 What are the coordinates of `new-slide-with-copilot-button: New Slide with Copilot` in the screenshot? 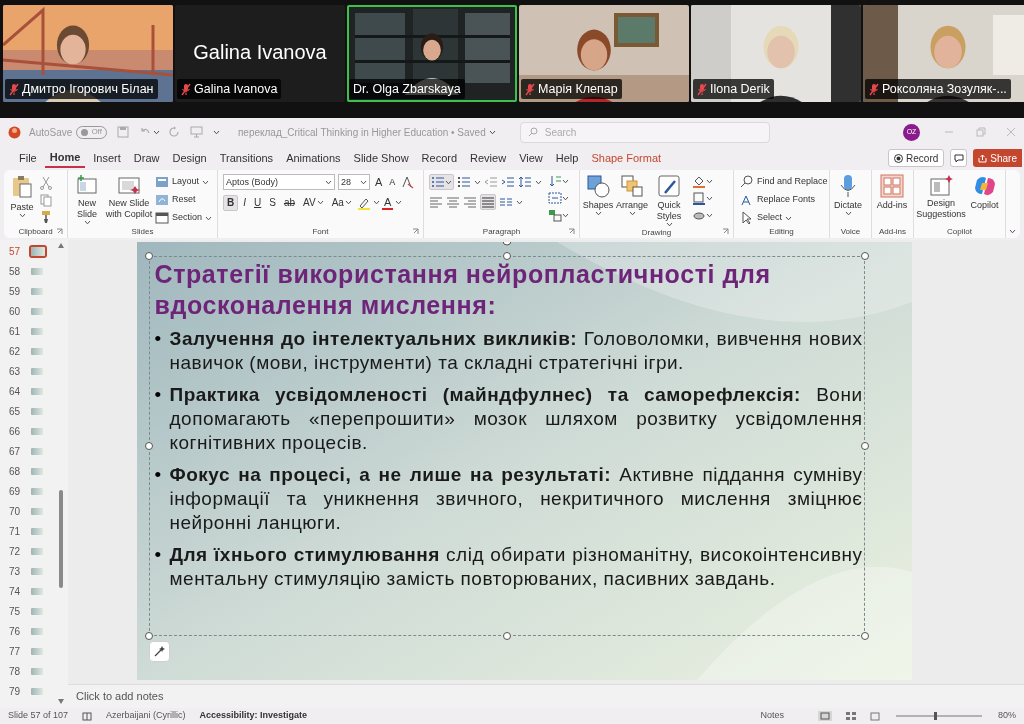 It's located at (129, 197).